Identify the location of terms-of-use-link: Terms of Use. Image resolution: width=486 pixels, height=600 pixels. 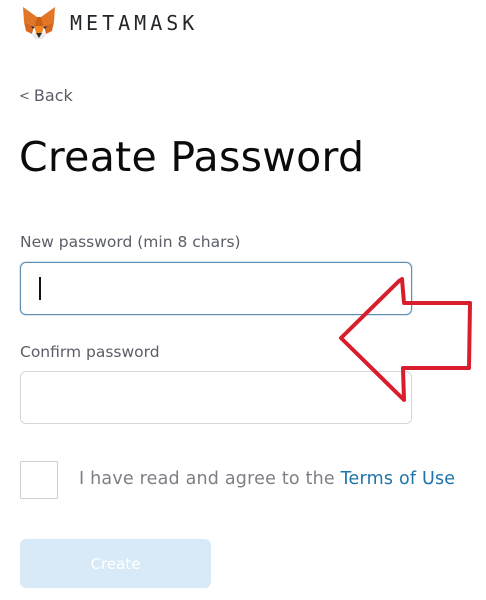
(398, 479).